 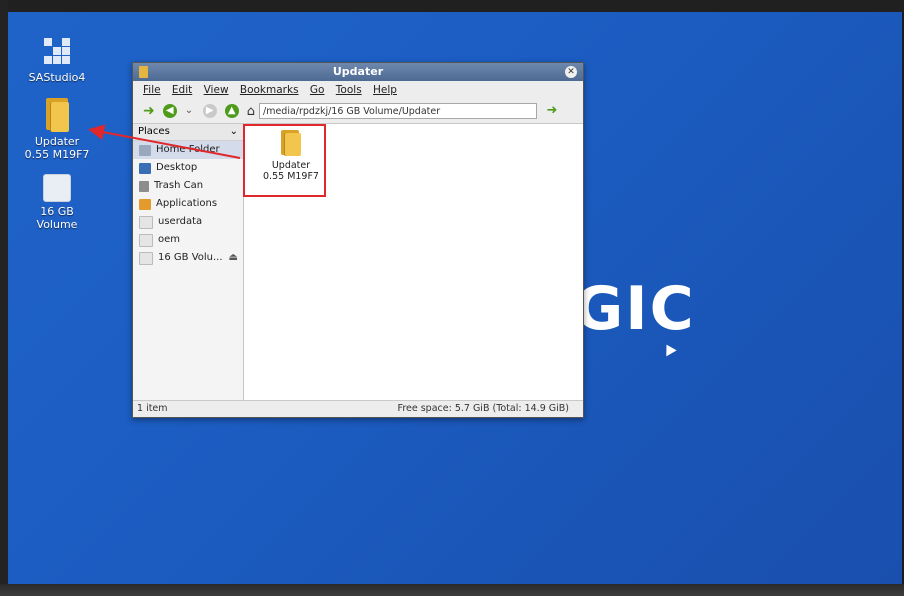 What do you see at coordinates (164, 141) in the screenshot?
I see `annotation-arrow-icon` at bounding box center [164, 141].